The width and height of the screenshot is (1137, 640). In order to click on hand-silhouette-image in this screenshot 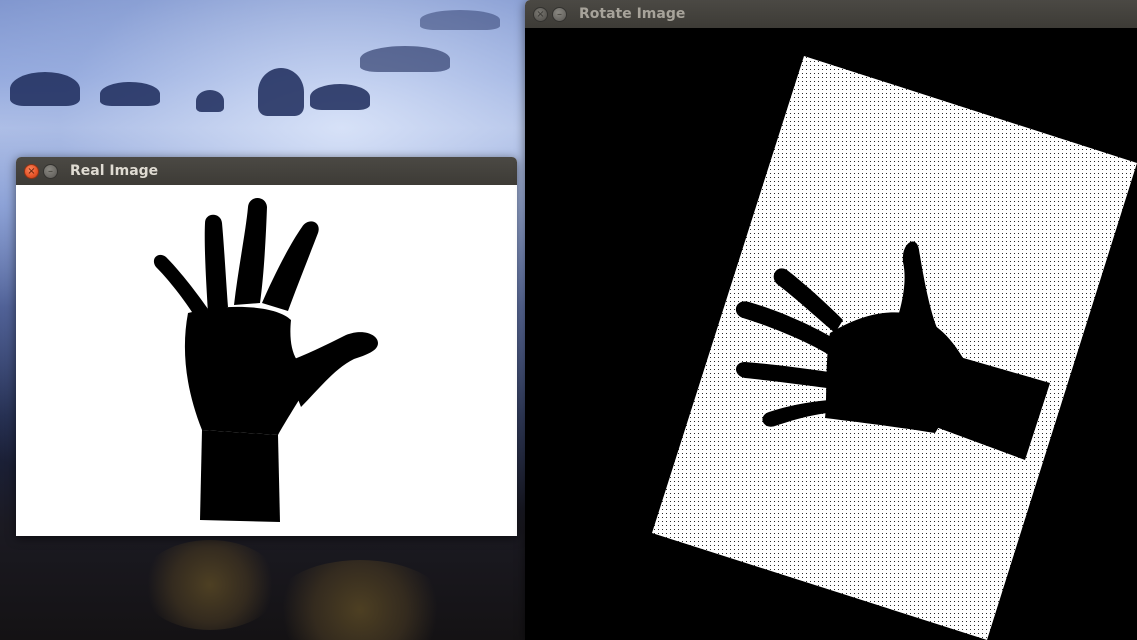, I will do `click(265, 360)`.